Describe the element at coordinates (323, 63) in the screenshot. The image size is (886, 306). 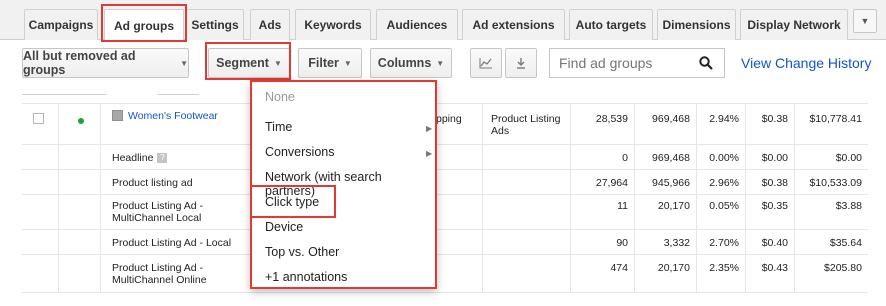
I see `filter-label: Filter` at that location.